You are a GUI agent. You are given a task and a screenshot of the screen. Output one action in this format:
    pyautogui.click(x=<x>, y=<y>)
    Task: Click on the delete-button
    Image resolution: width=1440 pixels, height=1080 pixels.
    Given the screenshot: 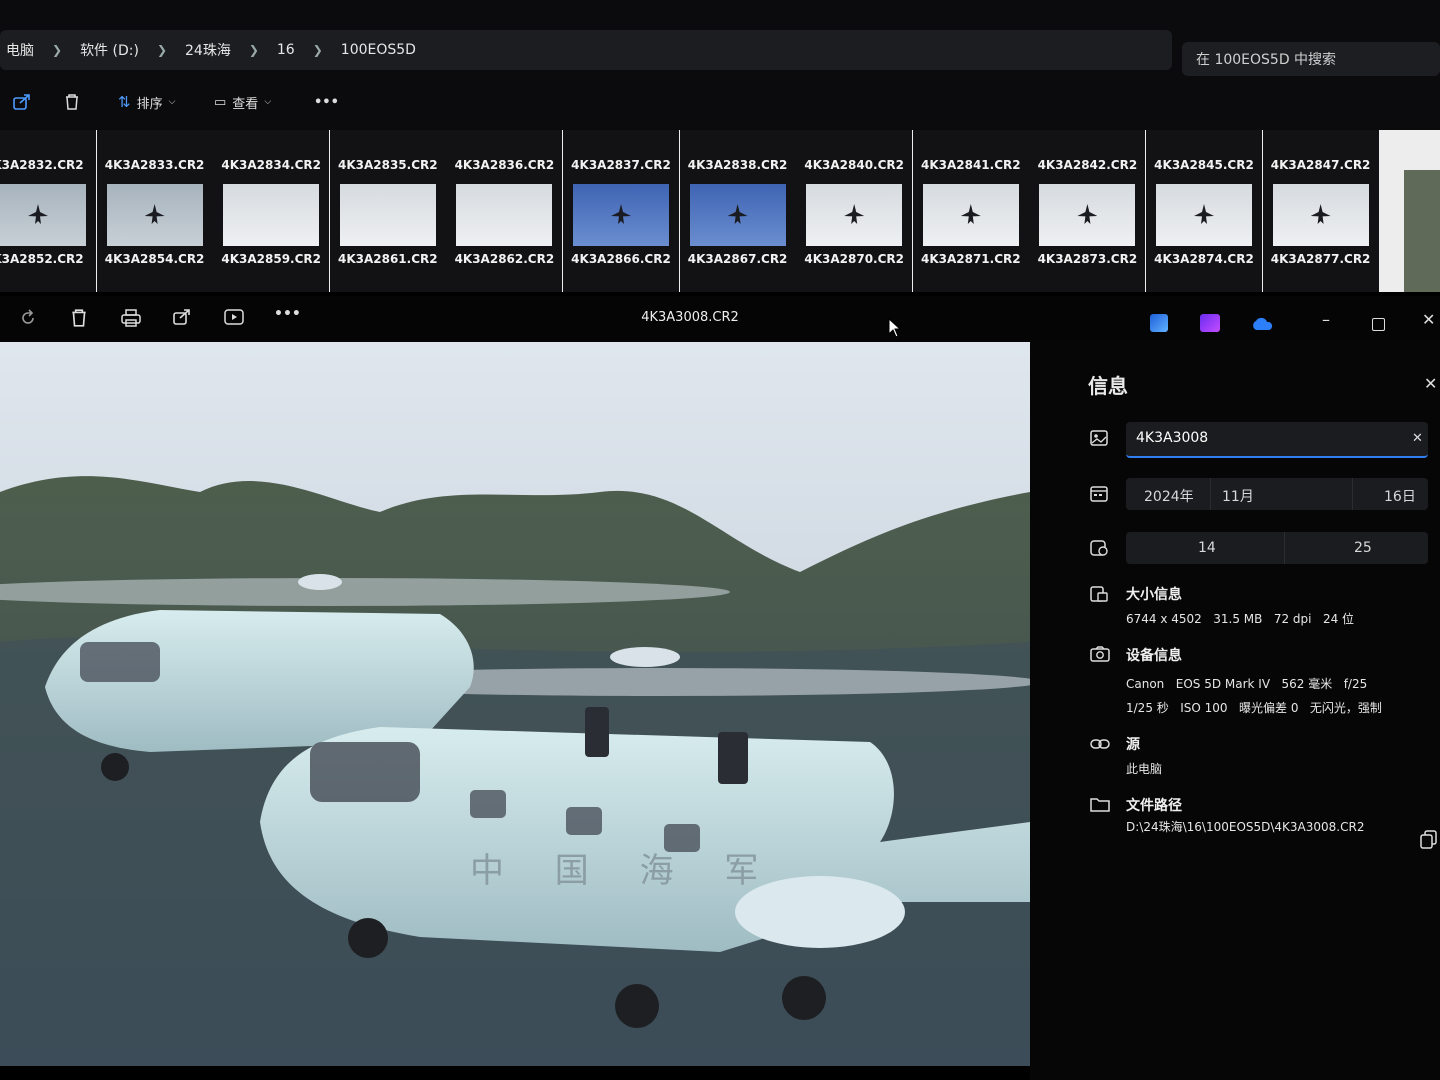 What is the action you would take?
    pyautogui.click(x=72, y=102)
    